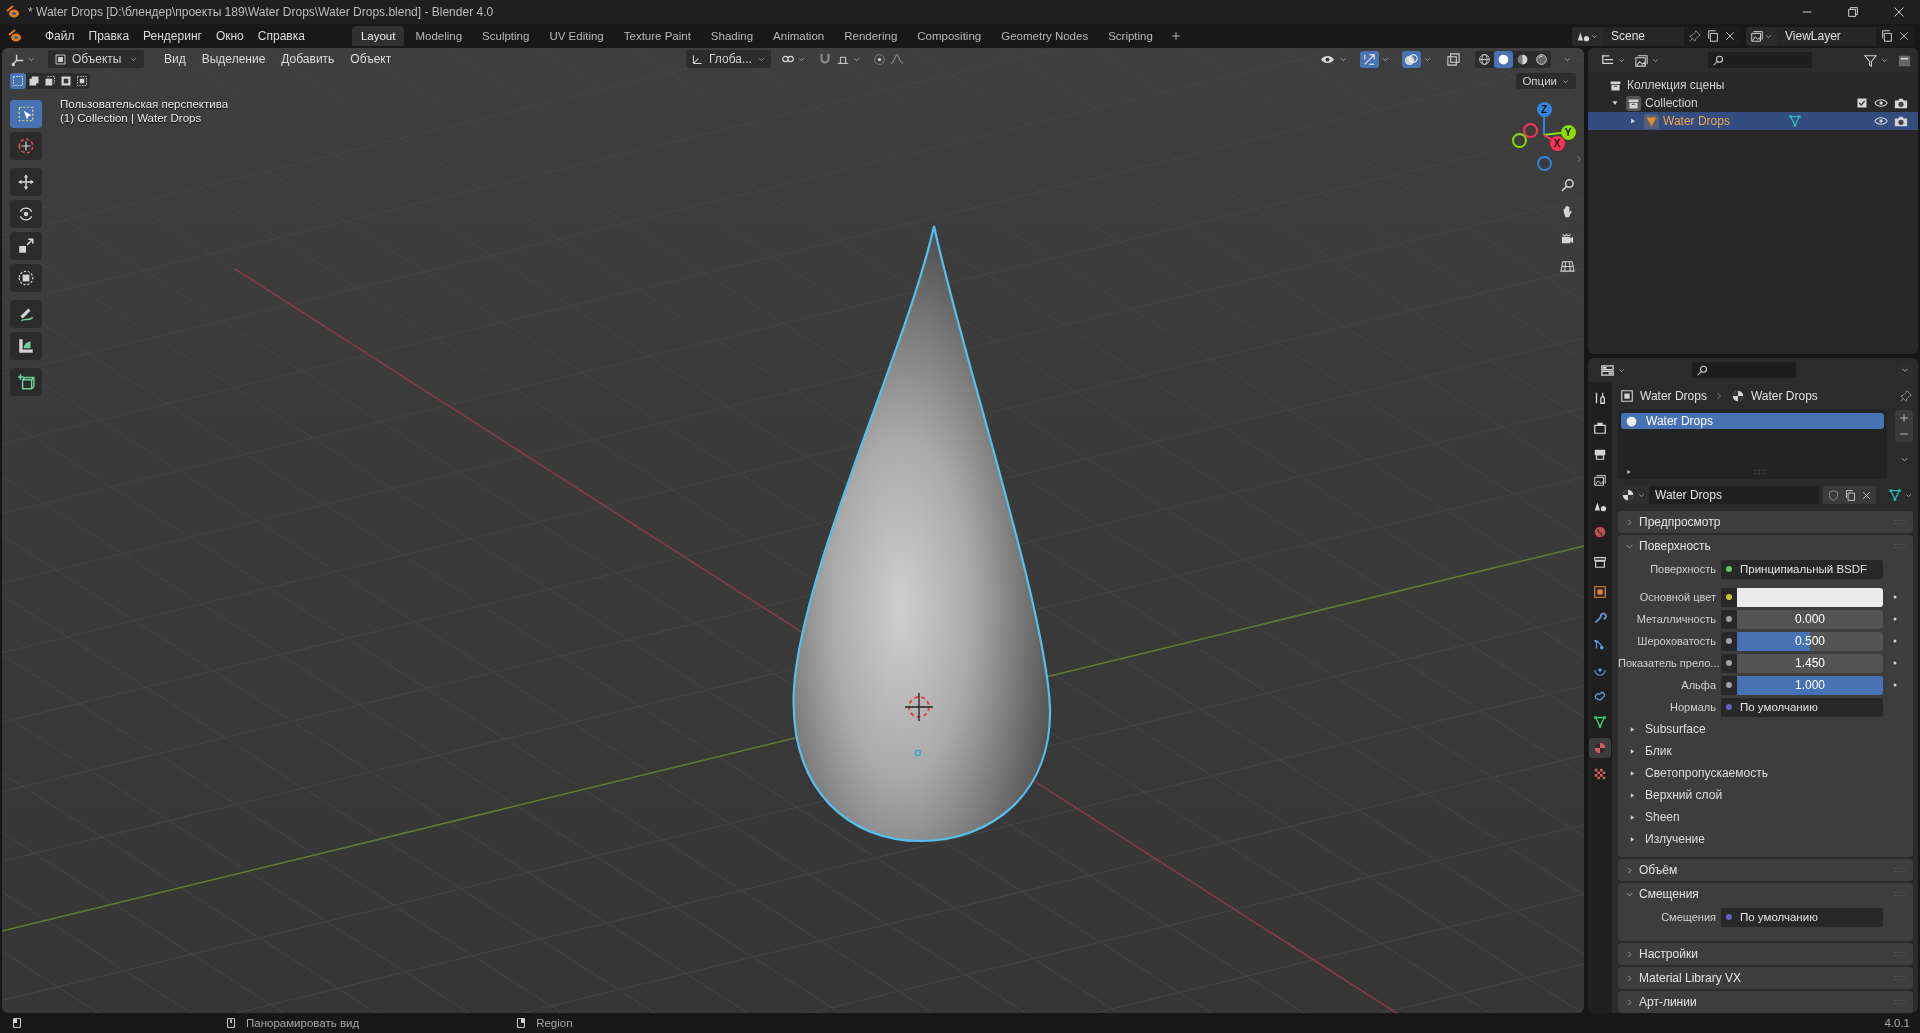  What do you see at coordinates (1567, 265) in the screenshot?
I see `grid-icon` at bounding box center [1567, 265].